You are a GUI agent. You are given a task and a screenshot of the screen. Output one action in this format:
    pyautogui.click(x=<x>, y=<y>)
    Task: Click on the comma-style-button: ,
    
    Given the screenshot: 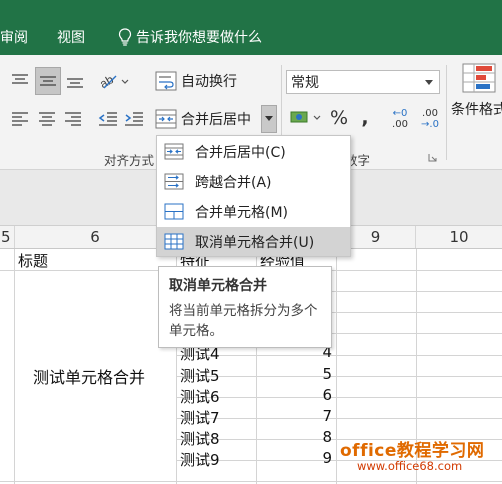 What is the action you would take?
    pyautogui.click(x=365, y=118)
    